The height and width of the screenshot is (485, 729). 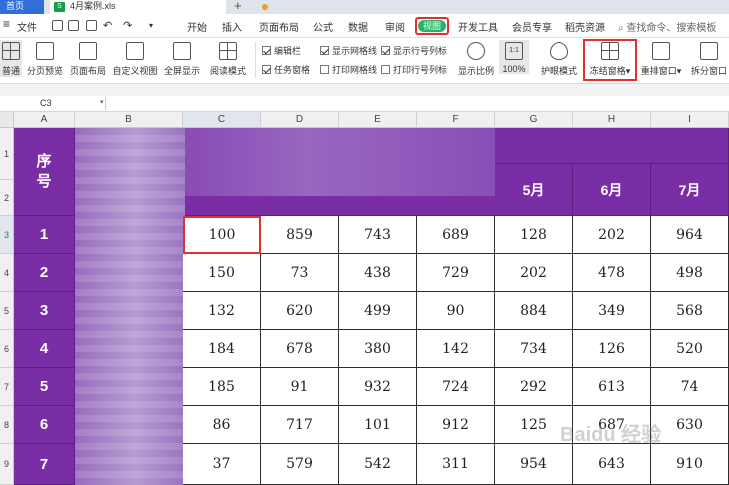 I want to click on month-header-cell: 7月, so click(x=690, y=190).